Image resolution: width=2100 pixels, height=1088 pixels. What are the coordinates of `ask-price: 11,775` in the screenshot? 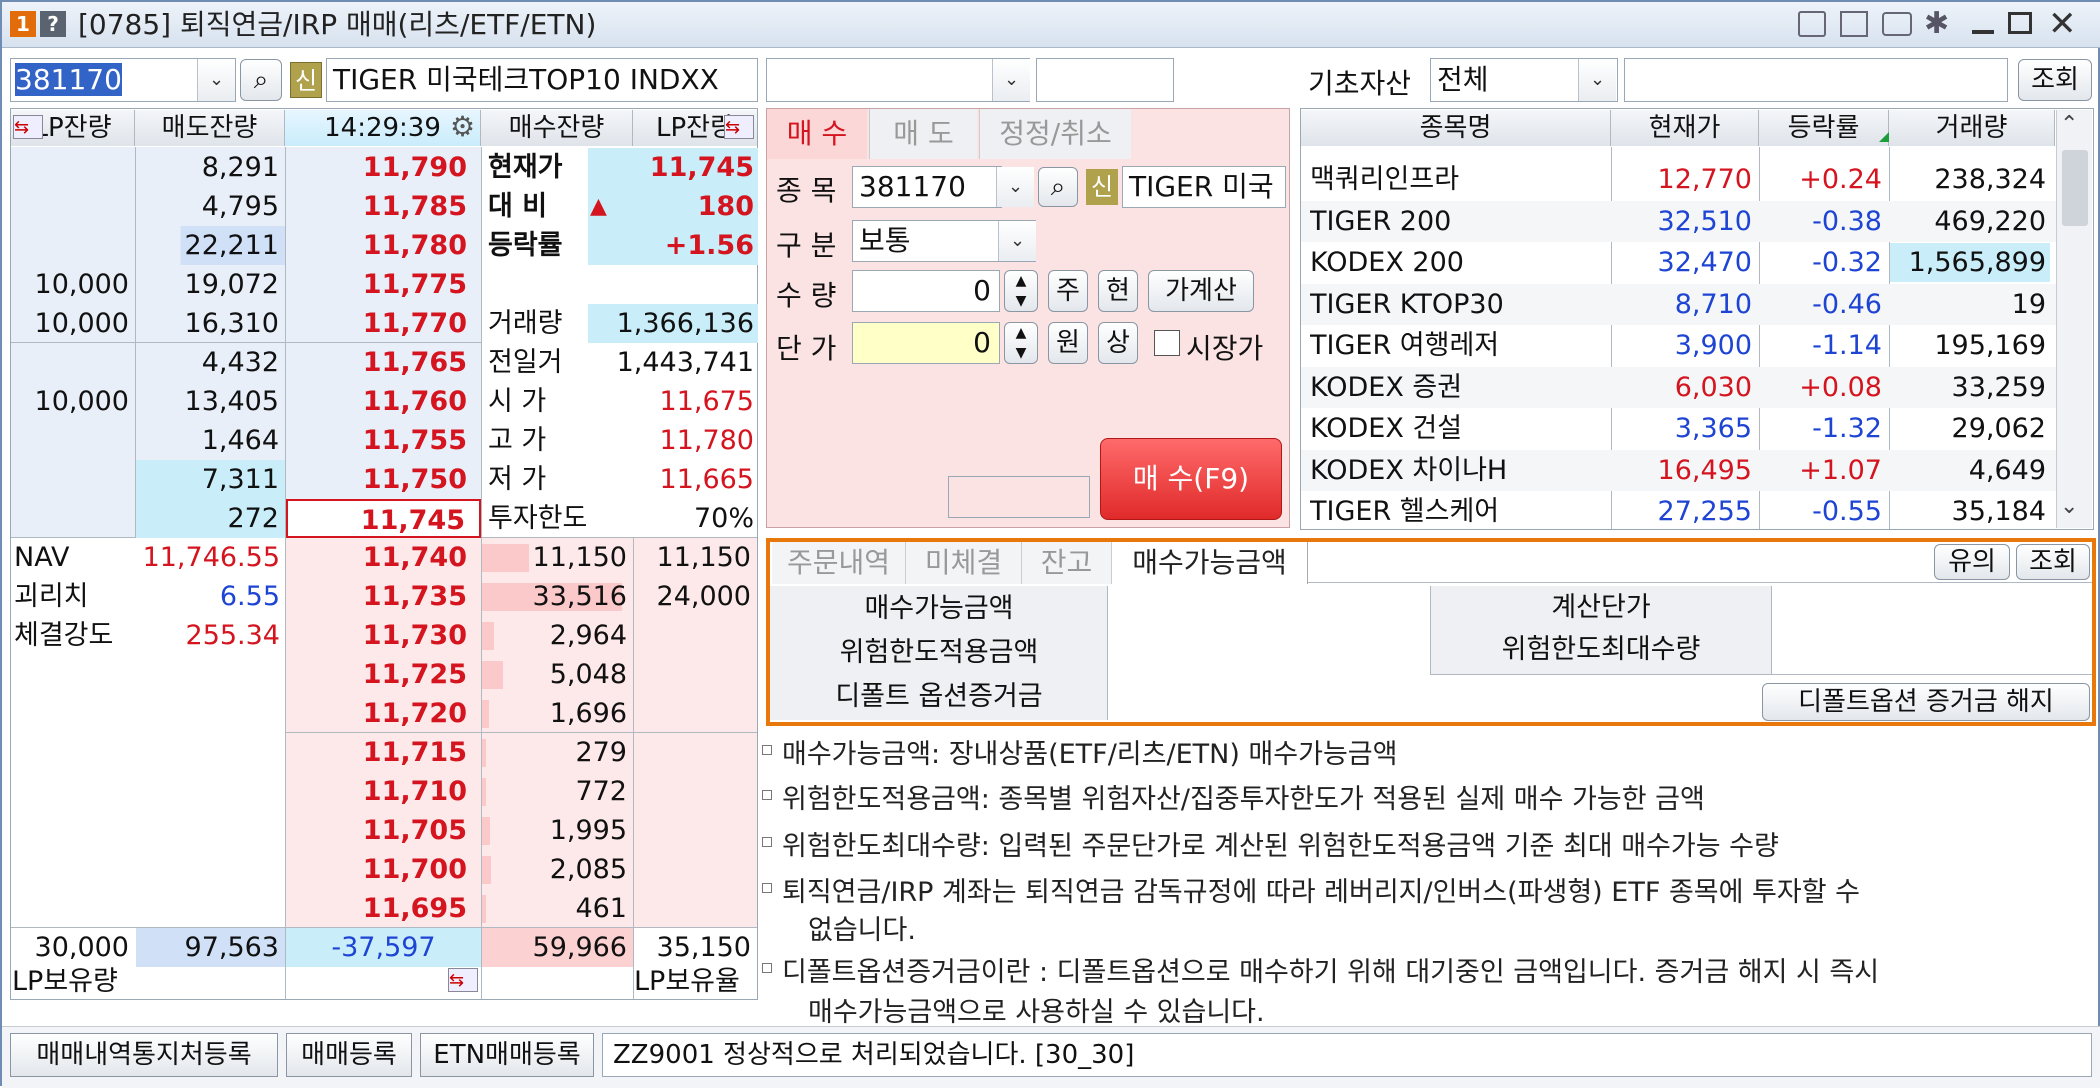 It's located at (383, 284).